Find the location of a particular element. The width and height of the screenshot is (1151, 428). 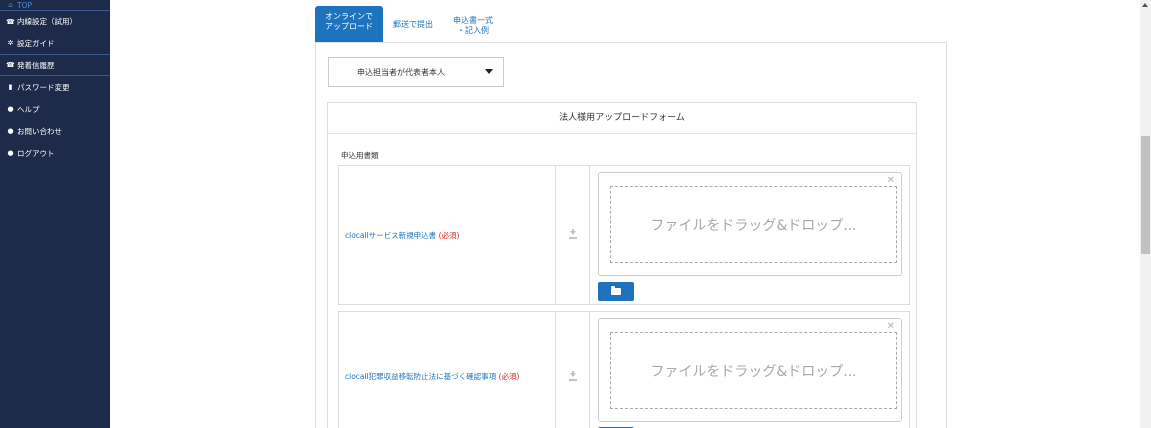

vertical-scrollbar is located at coordinates (1145, 214).